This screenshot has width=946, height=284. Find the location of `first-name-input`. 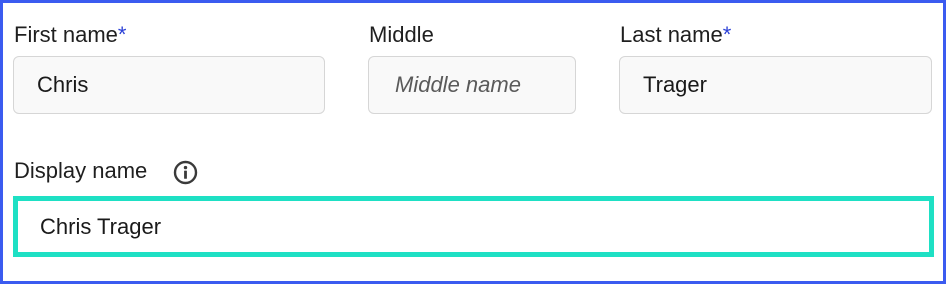

first-name-input is located at coordinates (180, 85).